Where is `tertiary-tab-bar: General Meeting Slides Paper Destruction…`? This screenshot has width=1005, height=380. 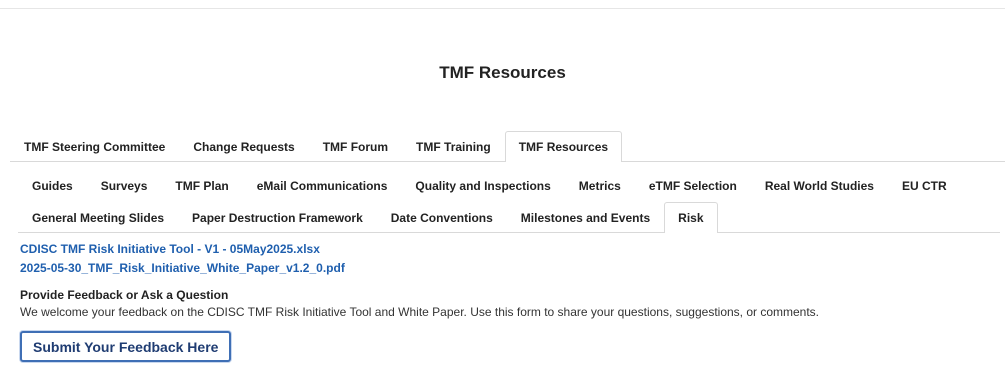
tertiary-tab-bar: General Meeting Slides Paper Destruction… is located at coordinates (509, 217).